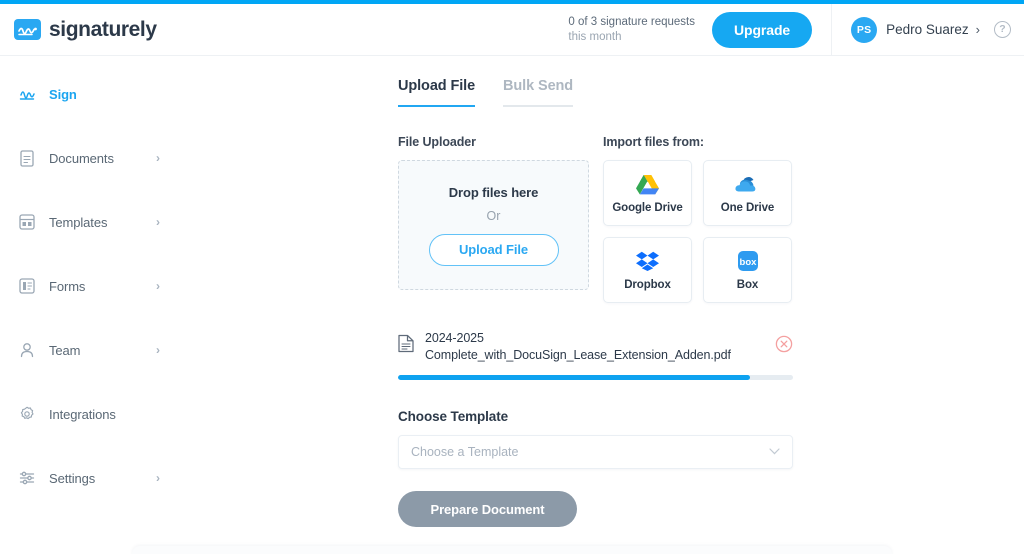  Describe the element at coordinates (82, 414) in the screenshot. I see `sidebar-item-label: Integrations` at that location.